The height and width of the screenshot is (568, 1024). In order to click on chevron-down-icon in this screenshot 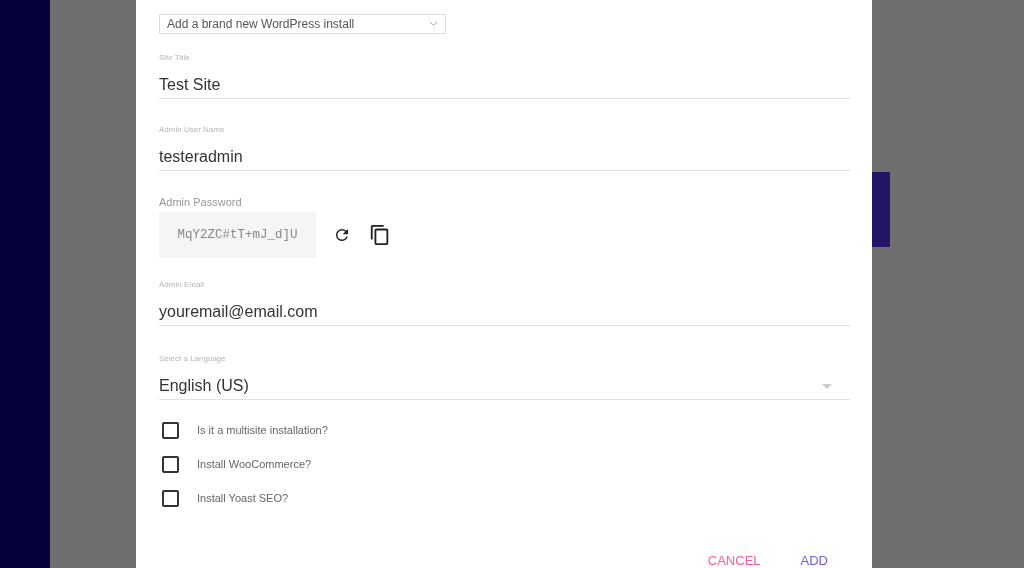, I will do `click(433, 24)`.